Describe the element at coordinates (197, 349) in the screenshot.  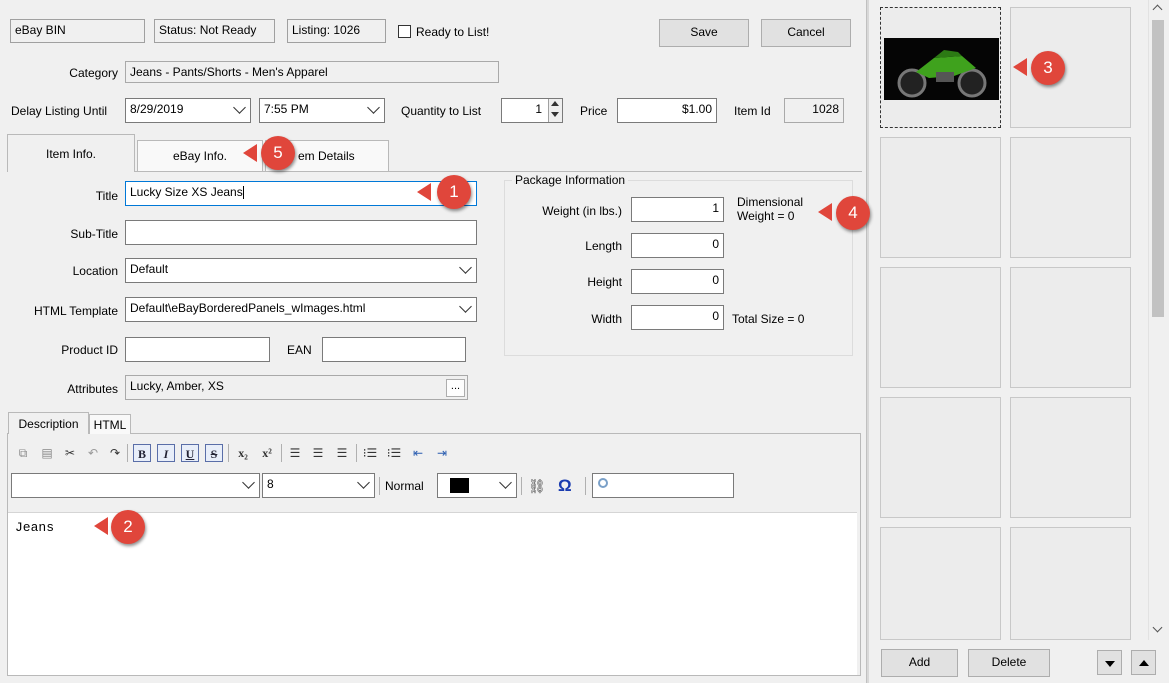
I see `product-id-input` at that location.